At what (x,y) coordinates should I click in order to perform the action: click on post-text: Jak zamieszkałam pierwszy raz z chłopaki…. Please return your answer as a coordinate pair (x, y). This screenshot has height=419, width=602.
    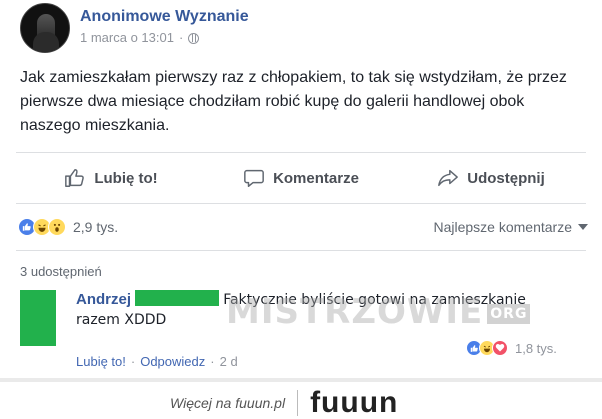
    Looking at the image, I should click on (293, 101).